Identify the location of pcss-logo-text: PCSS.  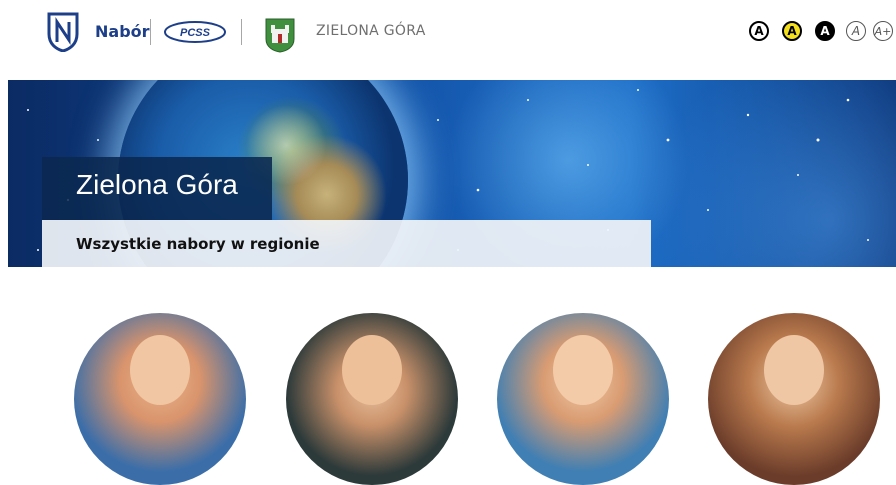
(195, 33).